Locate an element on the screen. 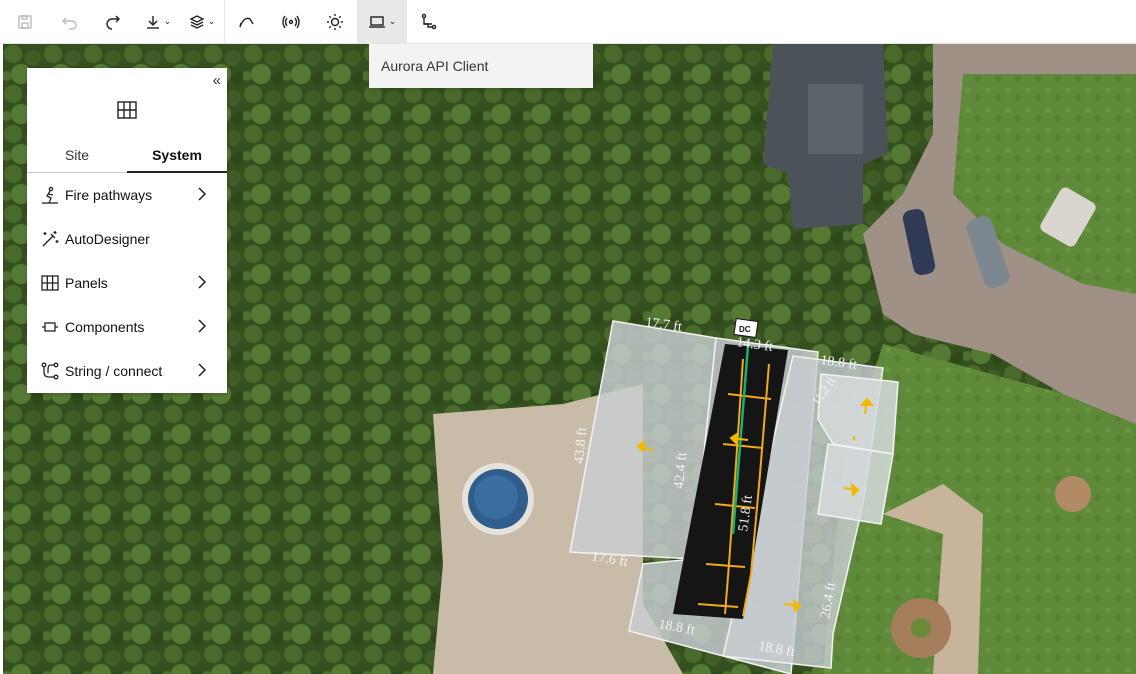 Image resolution: width=1136 pixels, height=674 pixels. laptop-icon is located at coordinates (376, 21).